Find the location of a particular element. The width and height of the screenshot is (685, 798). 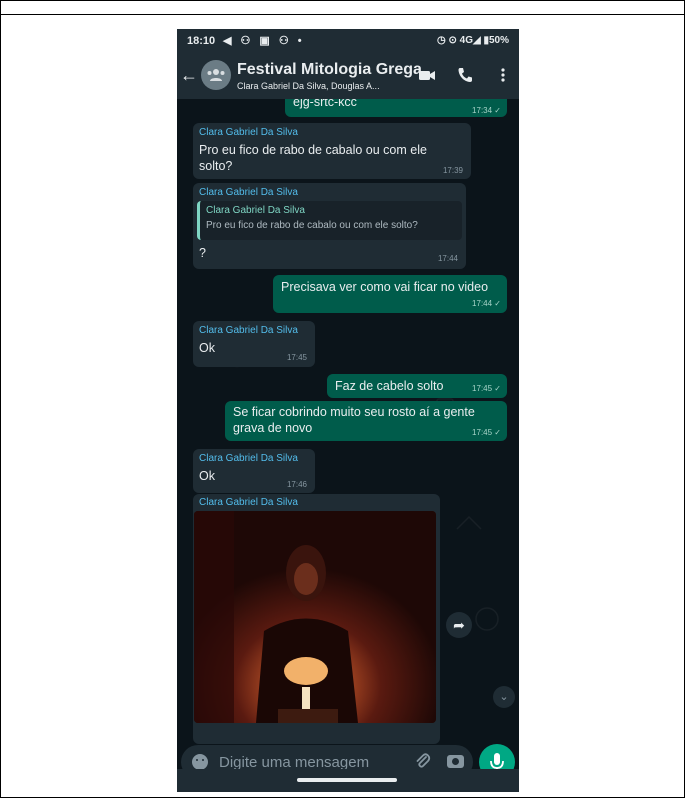

chevron-double-down-icon: ⌄ is located at coordinates (504, 697).